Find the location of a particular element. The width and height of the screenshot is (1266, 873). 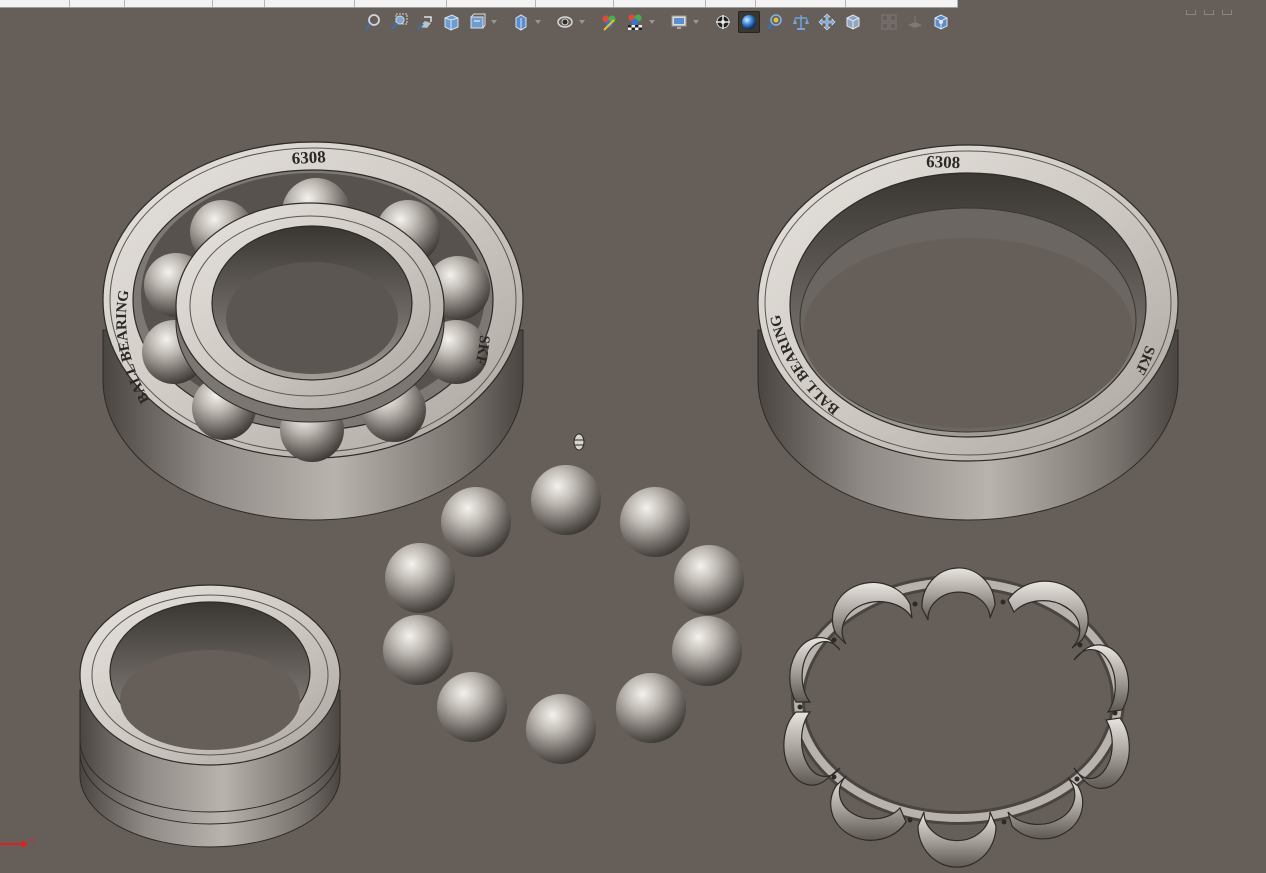

assembly-designation-text: 6308 is located at coordinates (308, 157).